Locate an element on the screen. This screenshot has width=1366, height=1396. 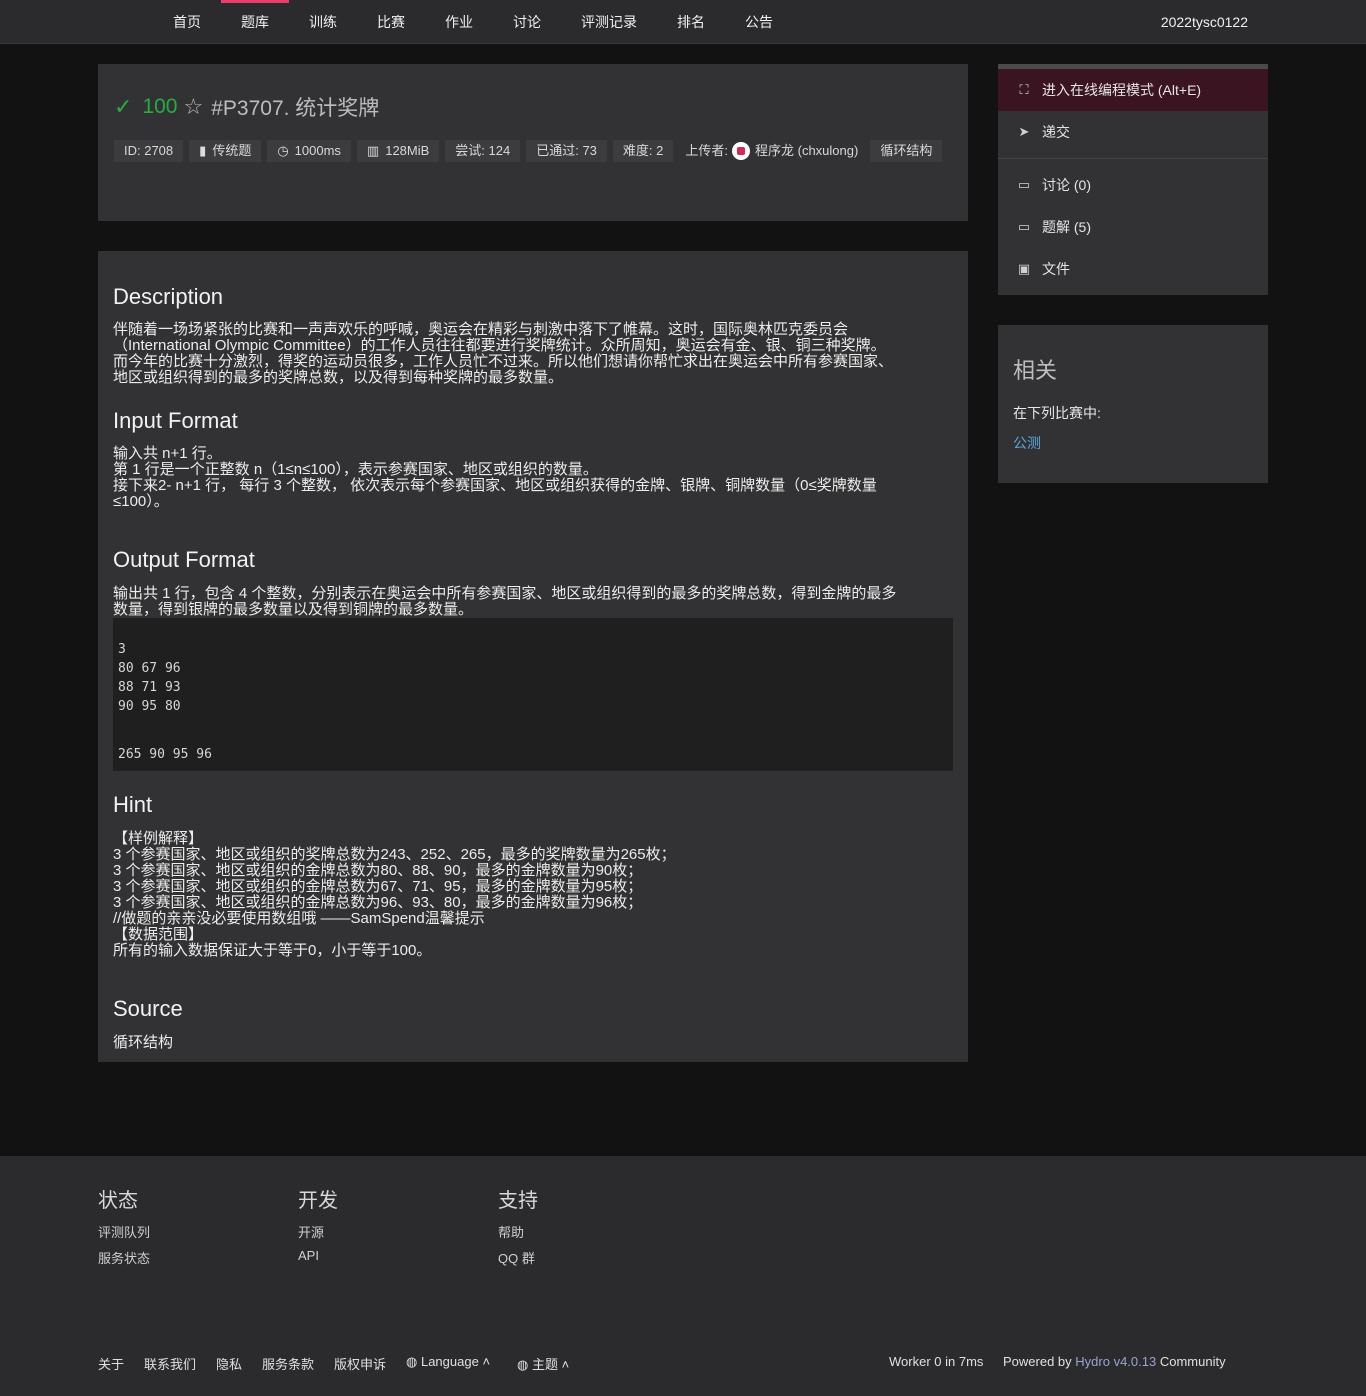
theme-selector: ◍ 主题 ˄ is located at coordinates (543, 1363).